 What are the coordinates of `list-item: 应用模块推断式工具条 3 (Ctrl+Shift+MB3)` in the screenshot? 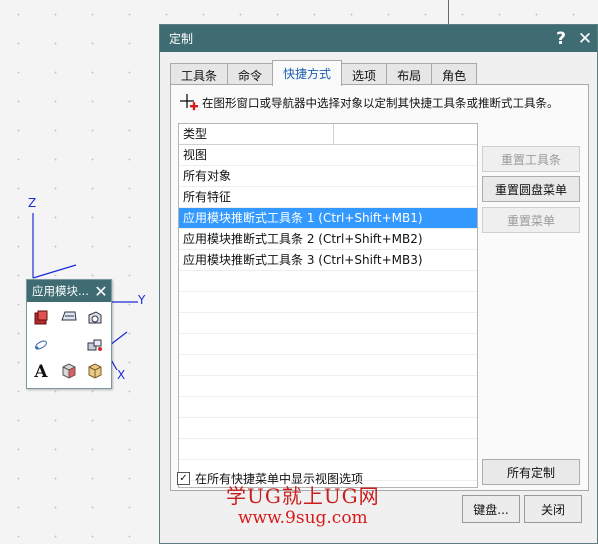 It's located at (328, 260).